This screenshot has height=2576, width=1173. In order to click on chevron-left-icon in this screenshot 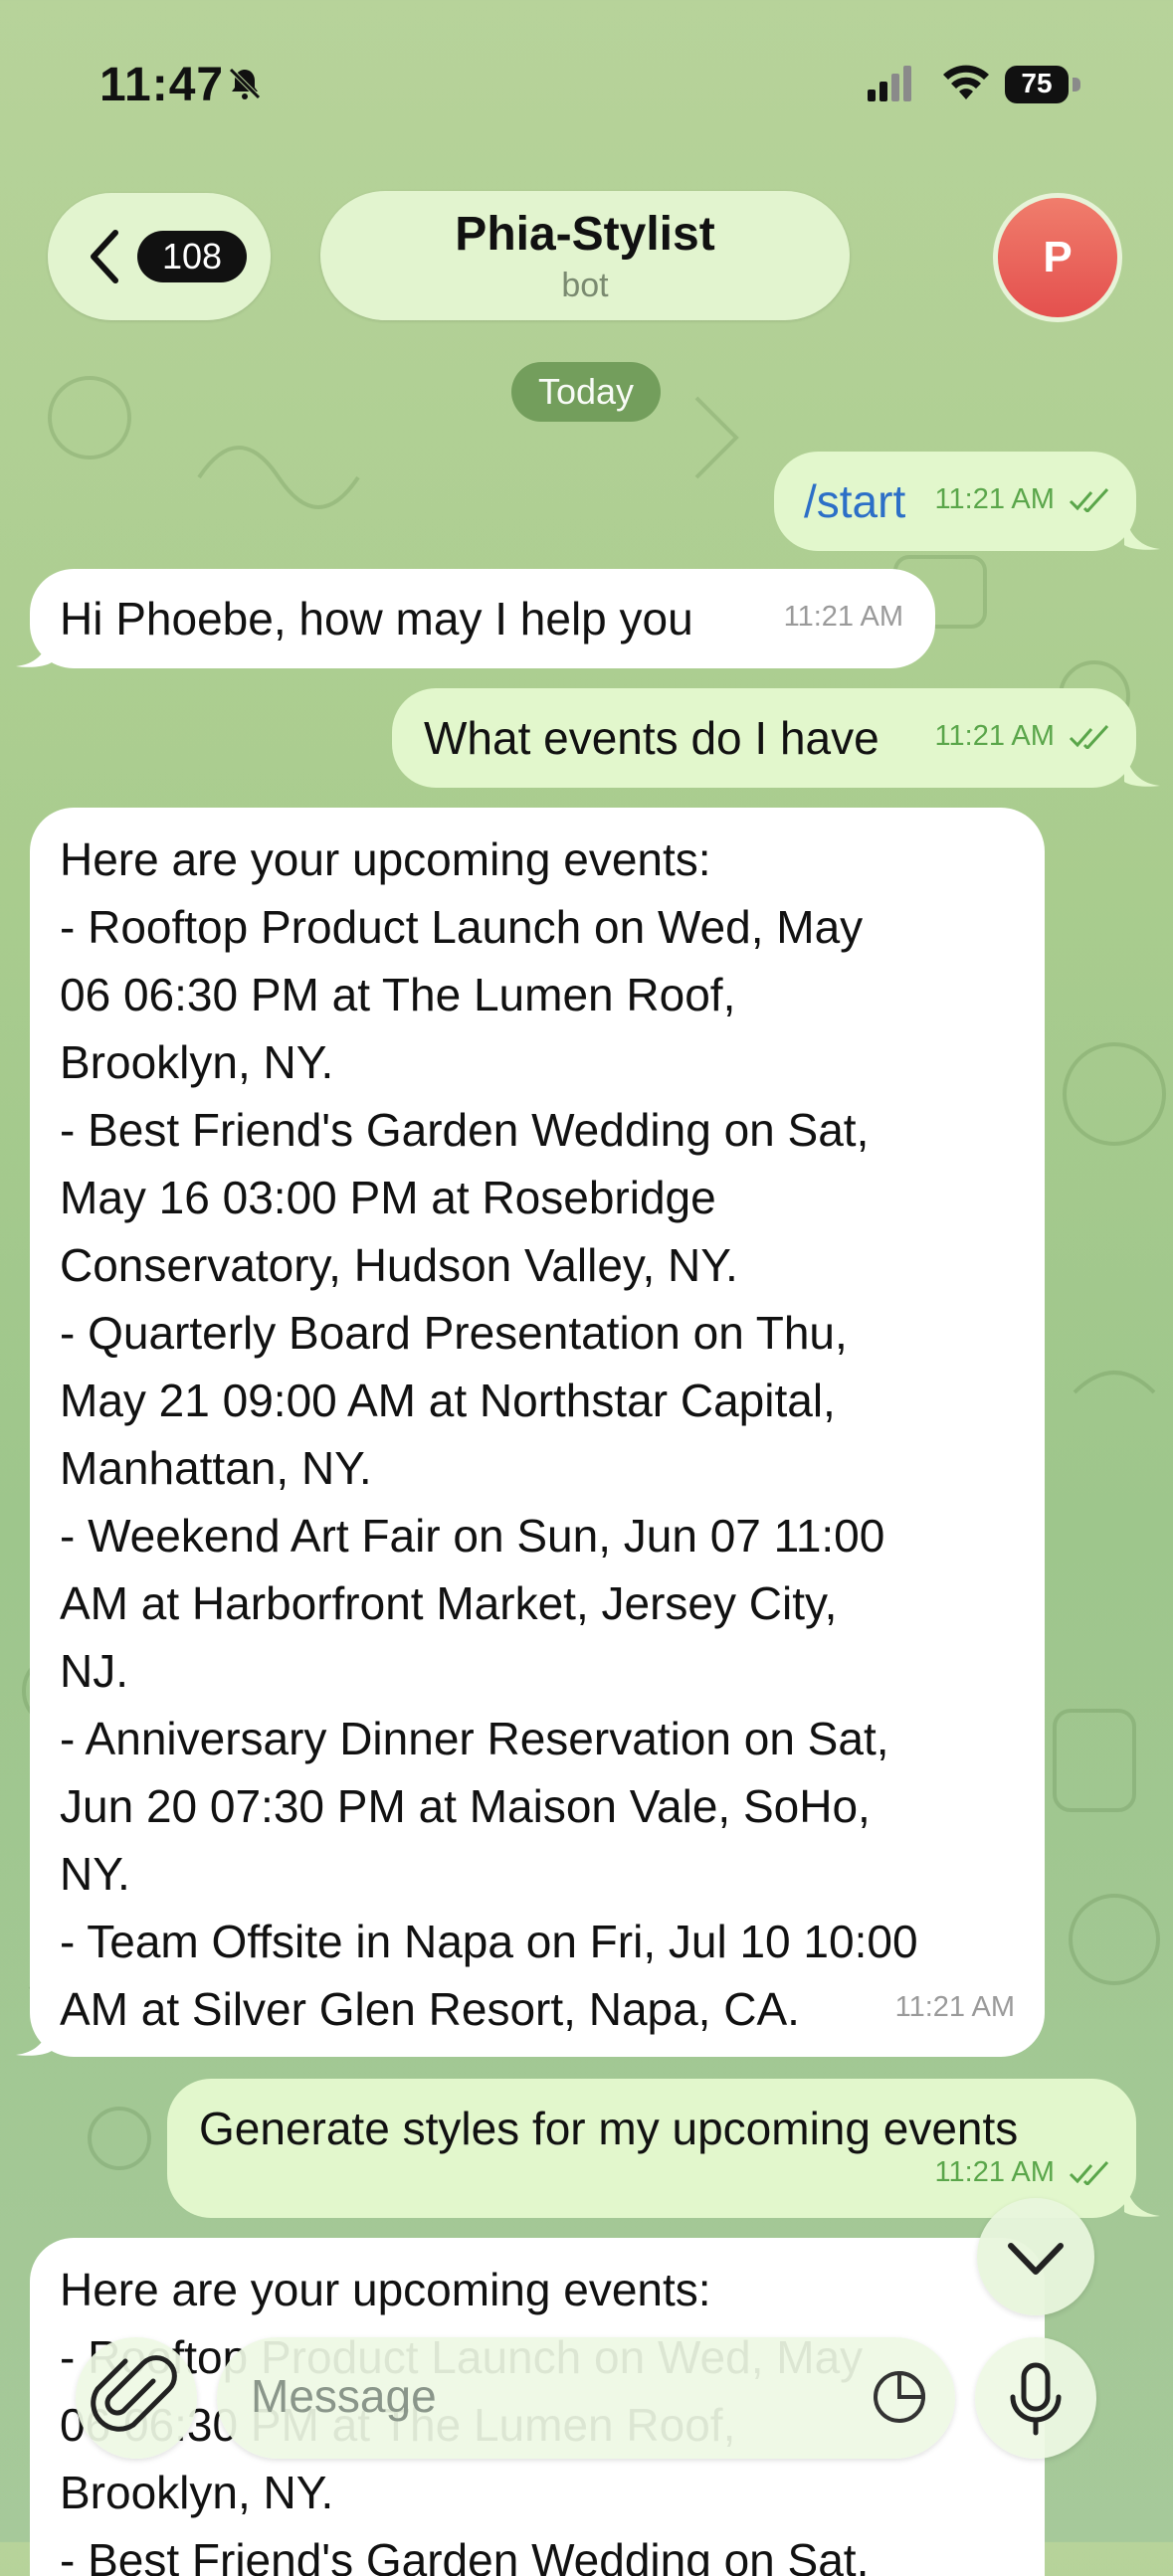, I will do `click(105, 256)`.